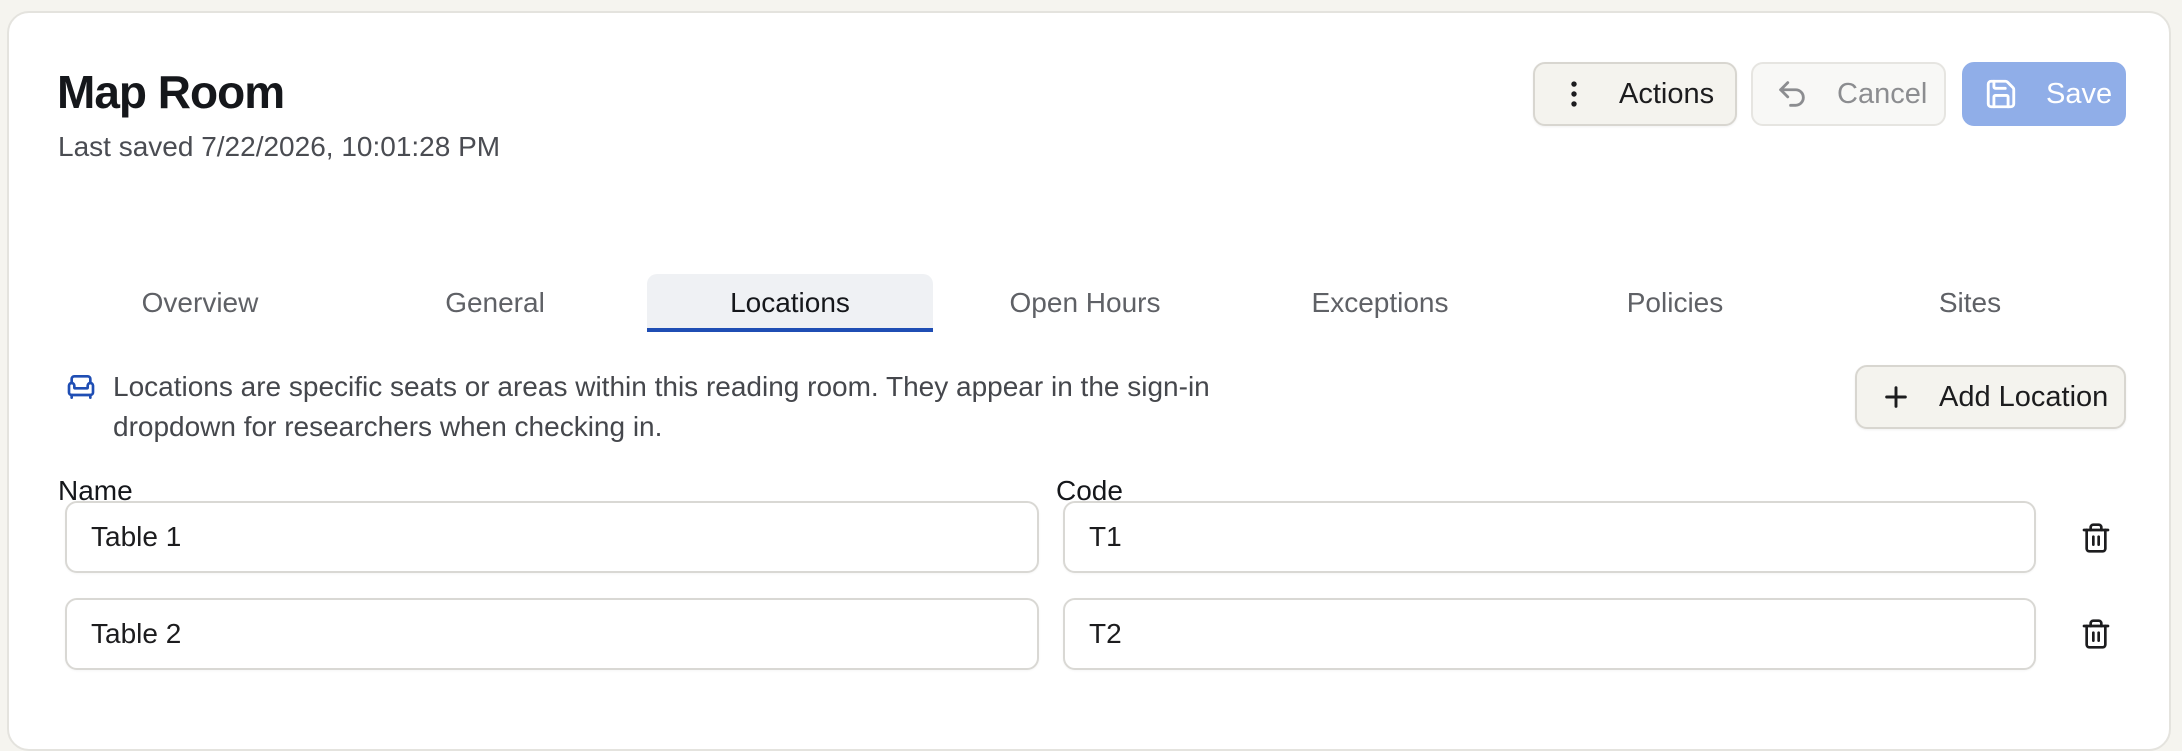 This screenshot has height=751, width=2182. I want to click on more-vertical-icon, so click(1574, 94).